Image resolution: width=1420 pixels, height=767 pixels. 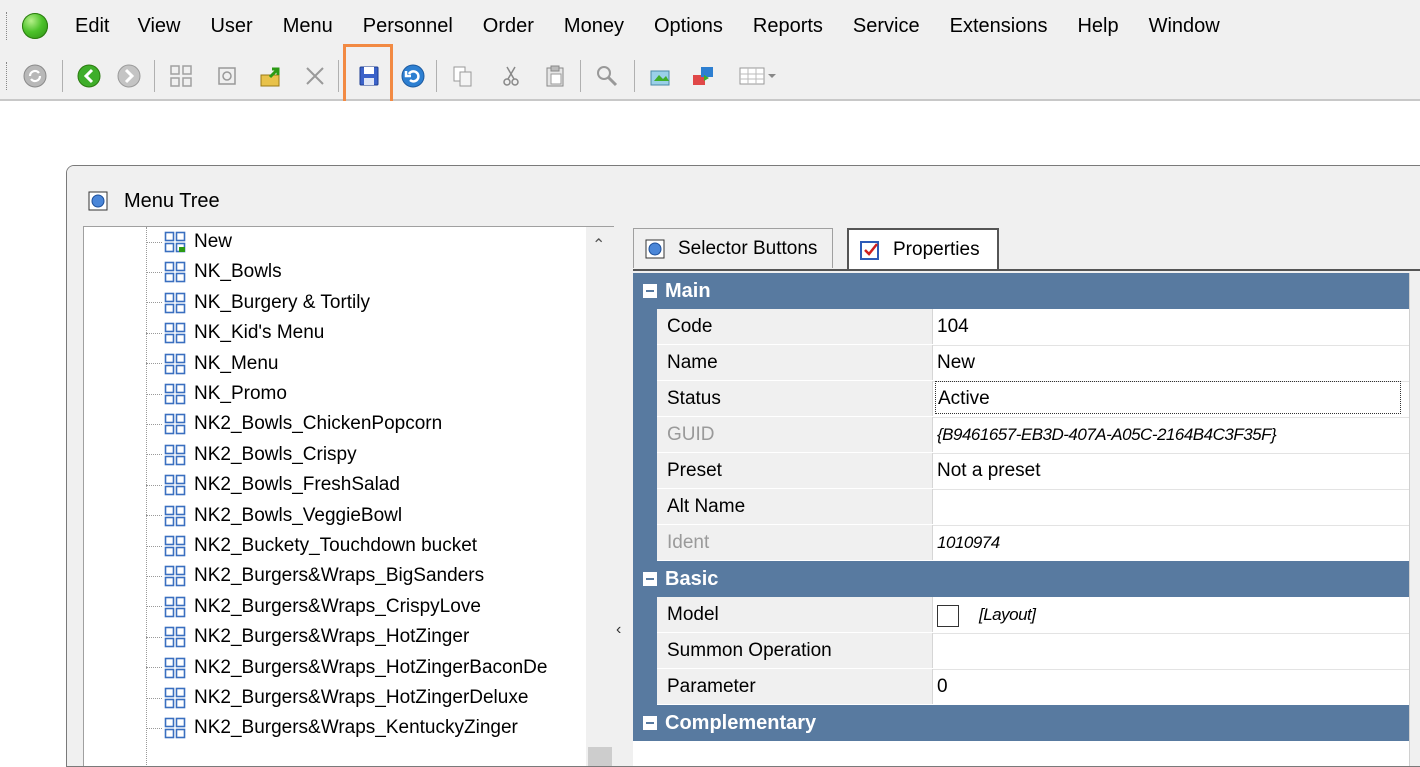 I want to click on property-code: Code 104, so click(x=1021, y=327).